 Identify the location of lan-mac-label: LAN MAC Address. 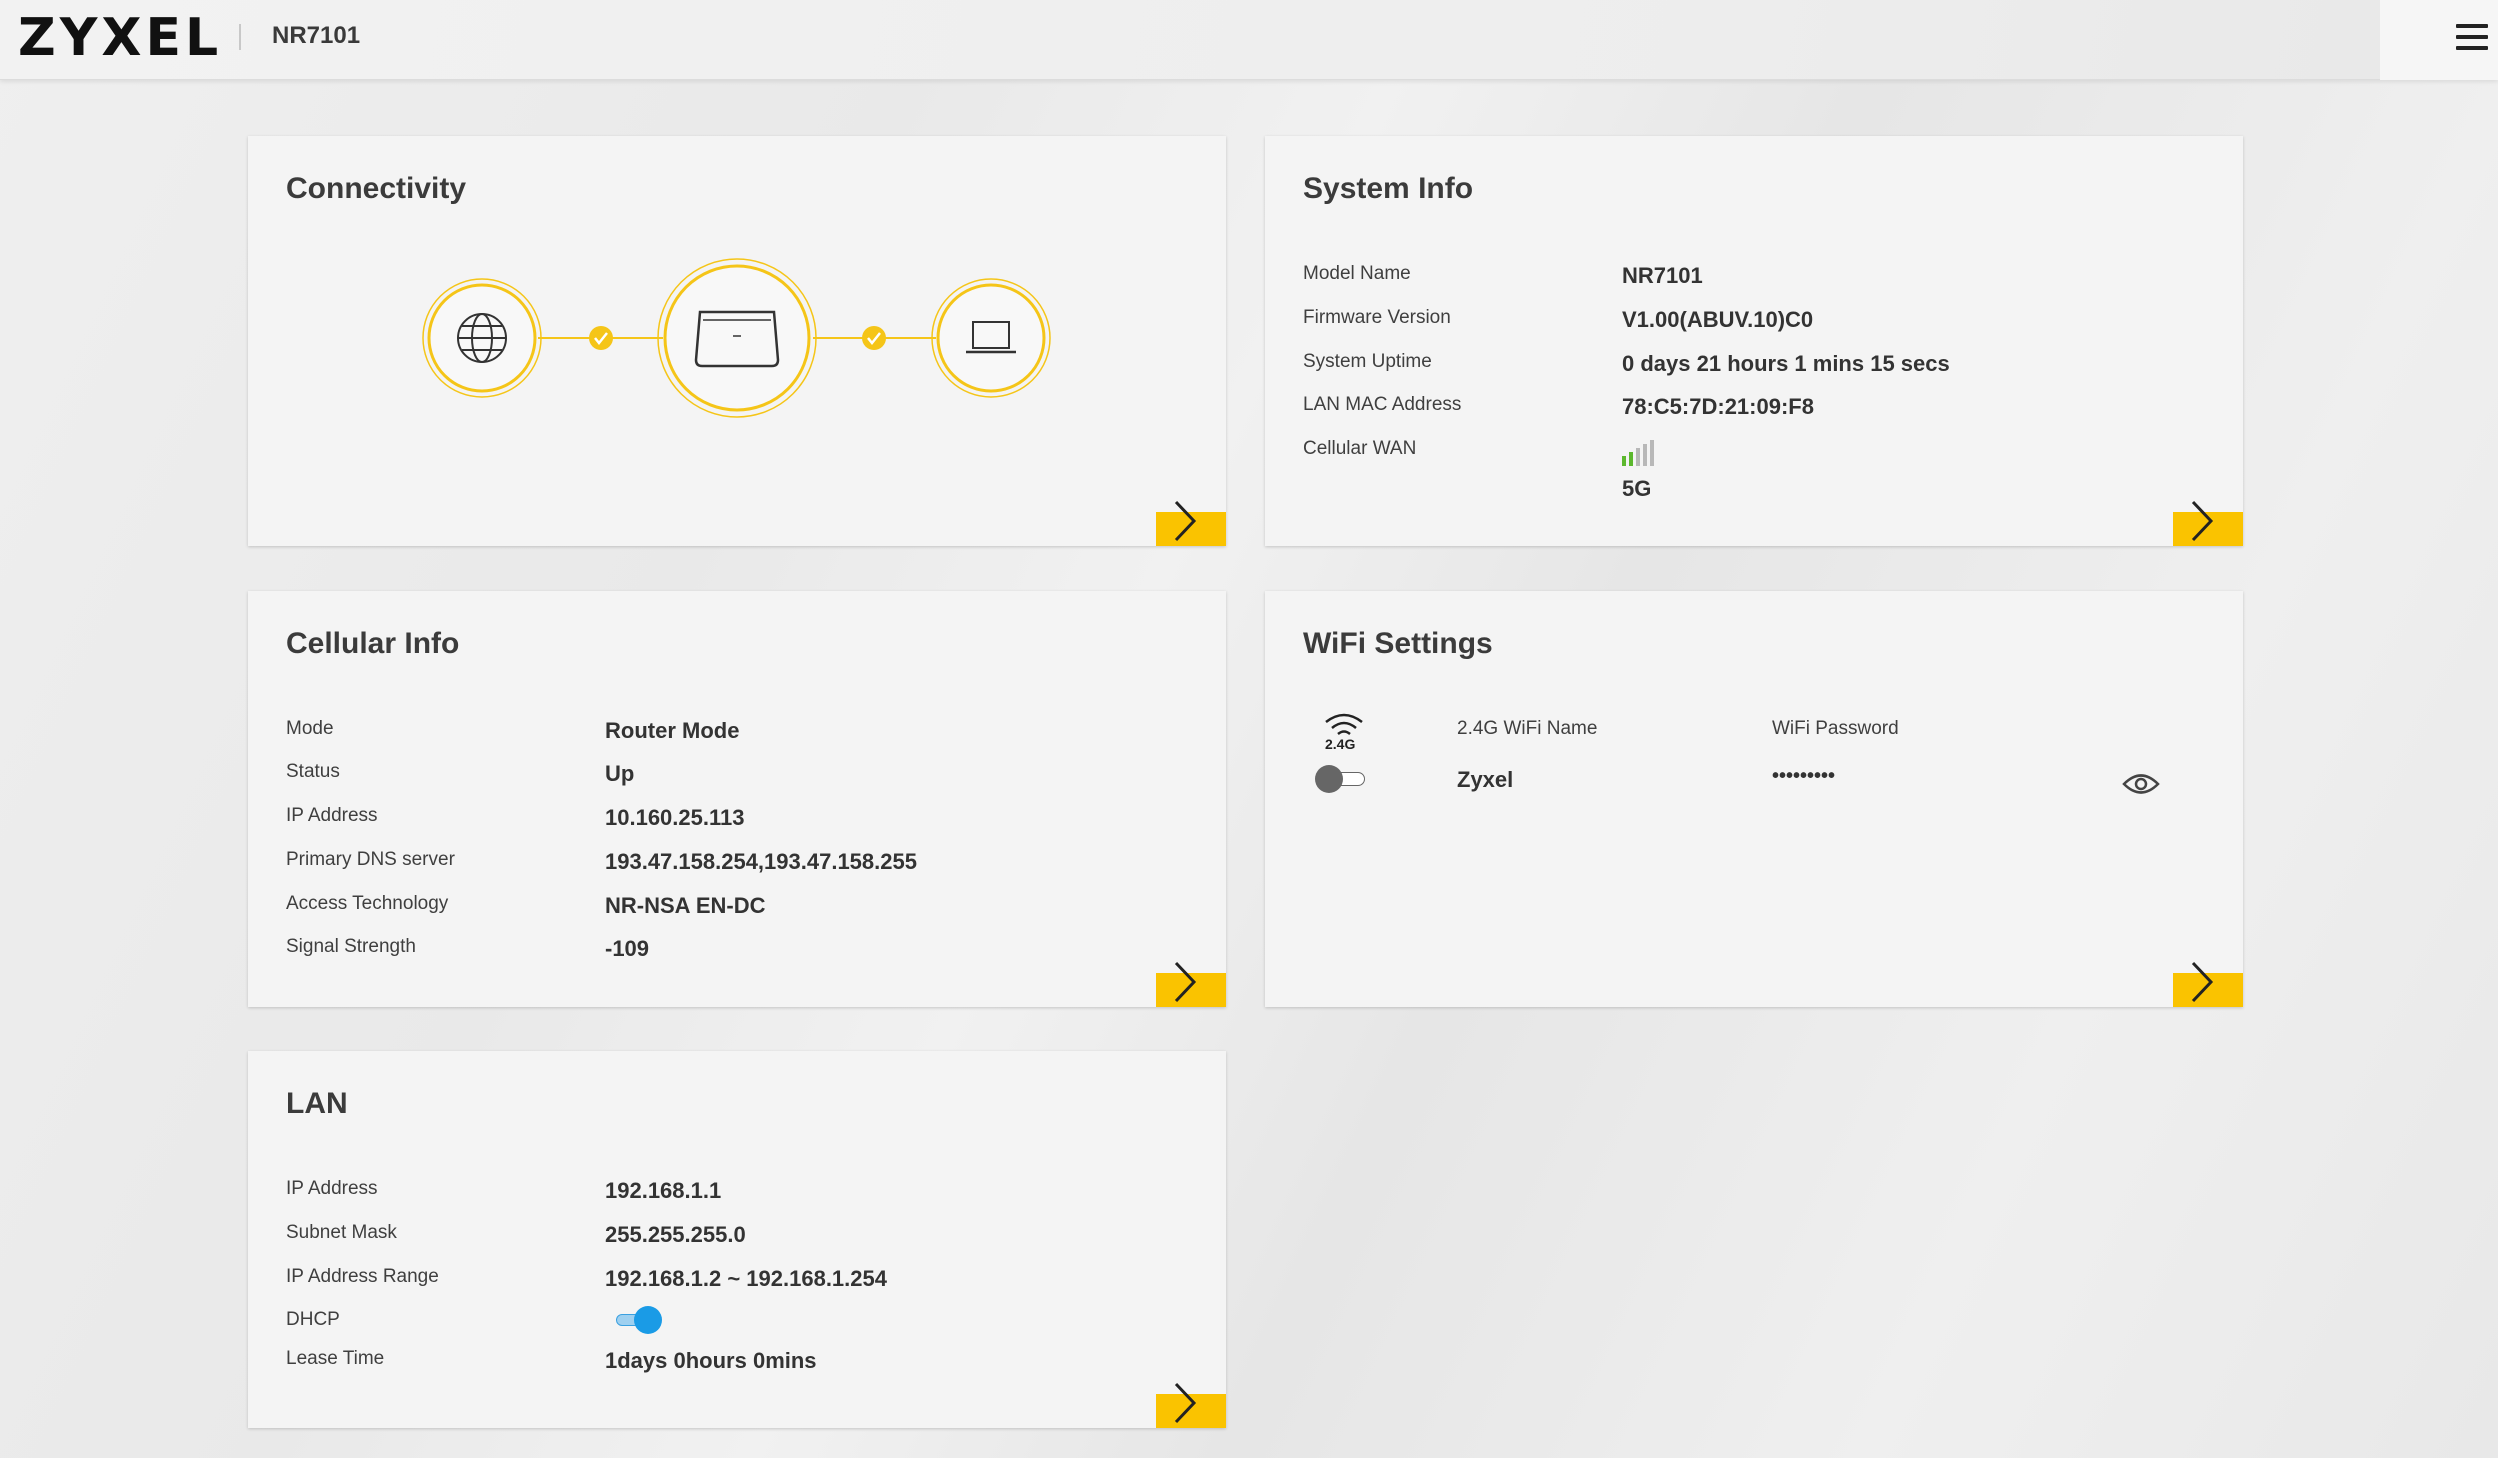
(1382, 404).